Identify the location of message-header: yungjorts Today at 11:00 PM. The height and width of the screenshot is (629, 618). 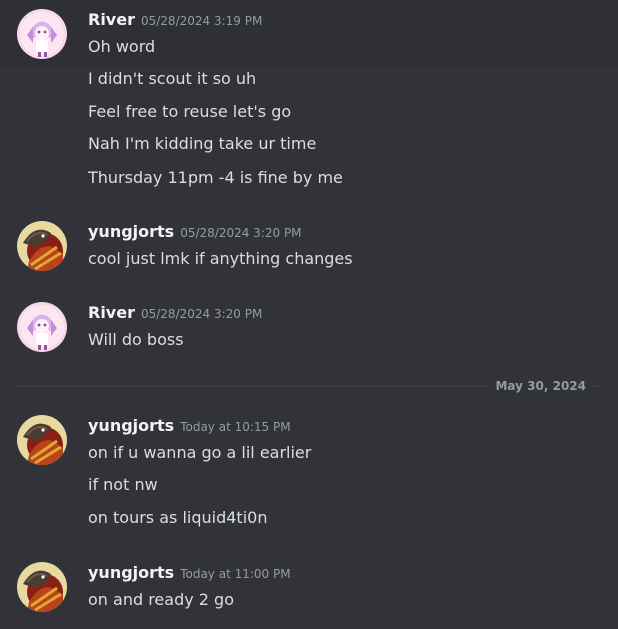
(189, 573).